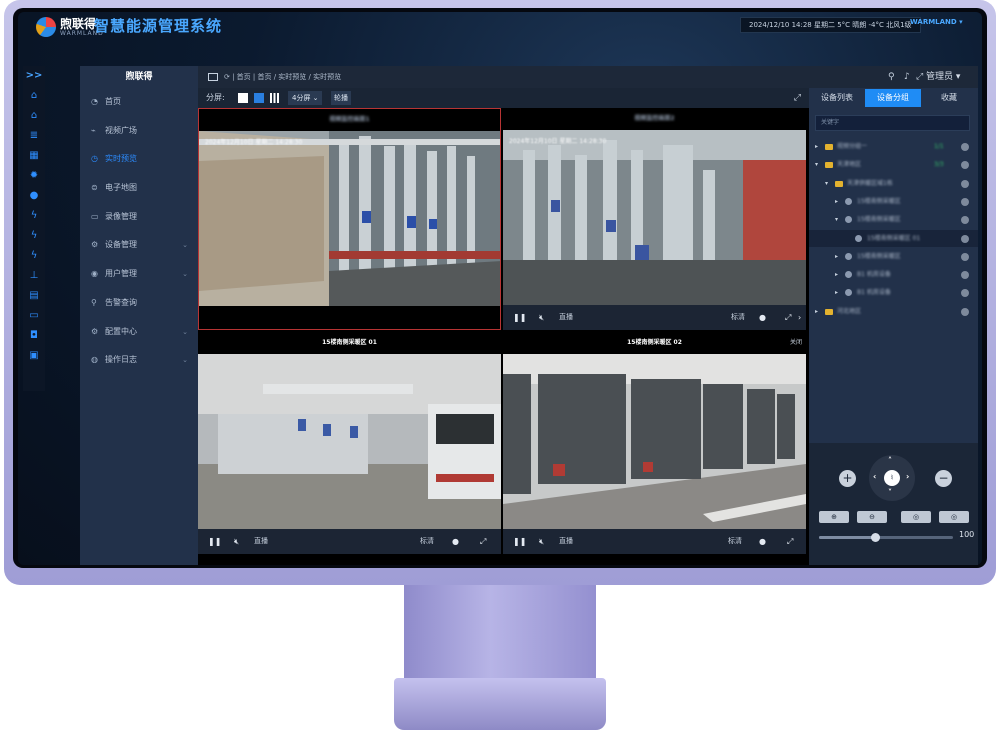 The height and width of the screenshot is (733, 1000). I want to click on tree-node: ▾ 天津供暖区域1栋, so click(893, 183).